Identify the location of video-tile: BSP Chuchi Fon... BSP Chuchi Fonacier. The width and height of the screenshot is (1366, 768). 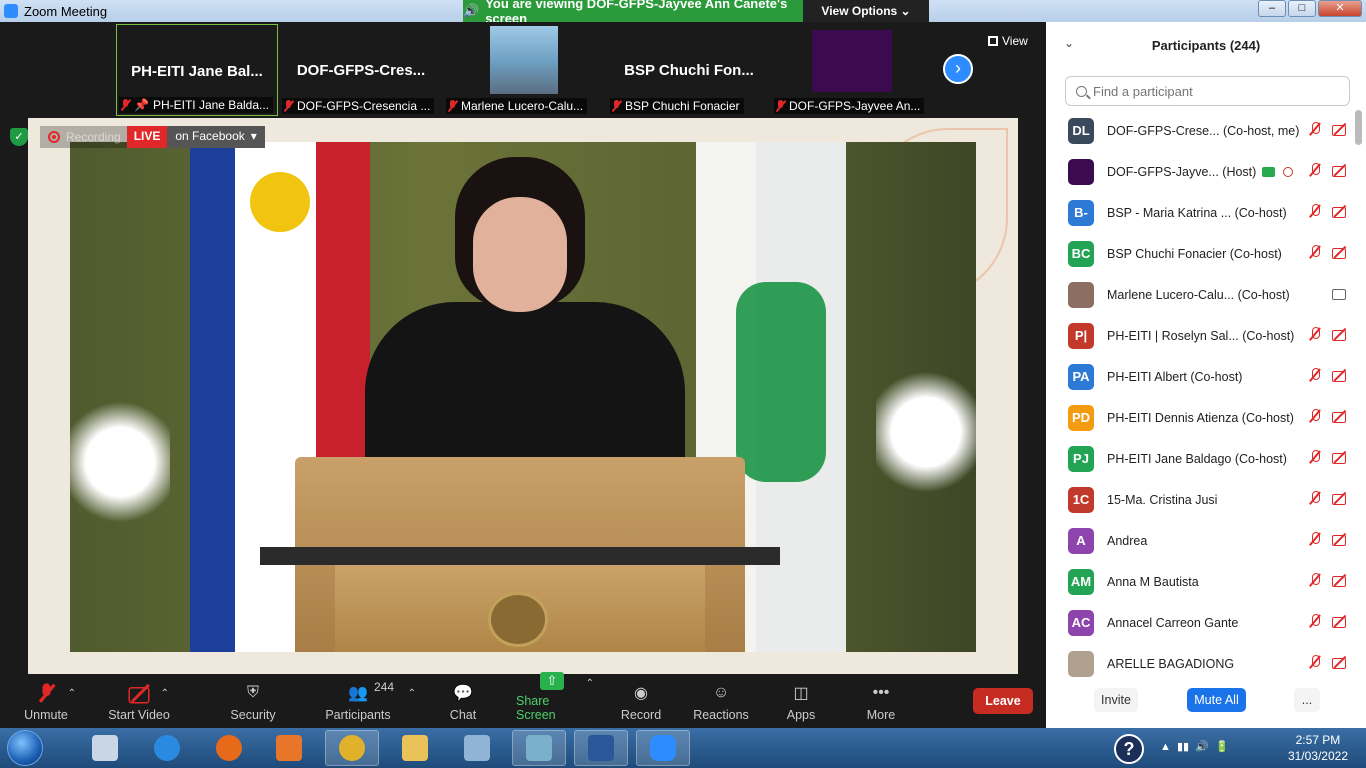
(689, 70).